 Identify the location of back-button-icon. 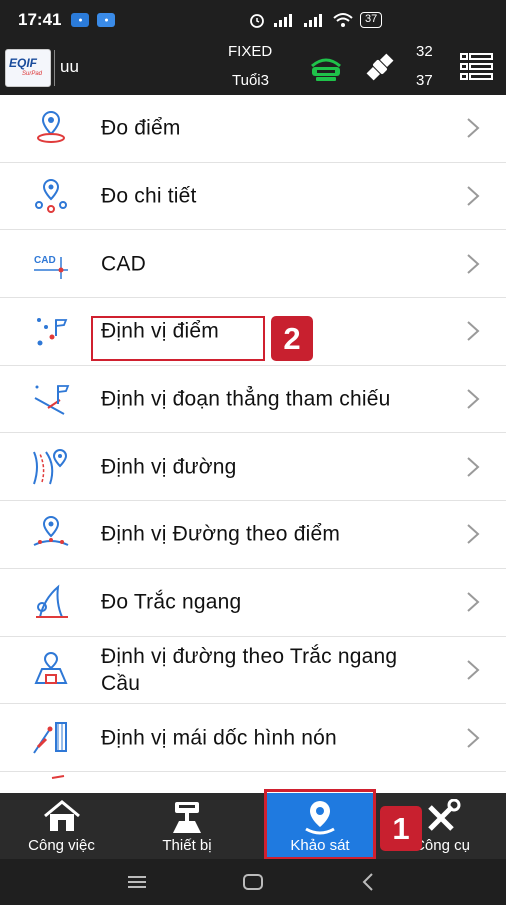
(368, 882).